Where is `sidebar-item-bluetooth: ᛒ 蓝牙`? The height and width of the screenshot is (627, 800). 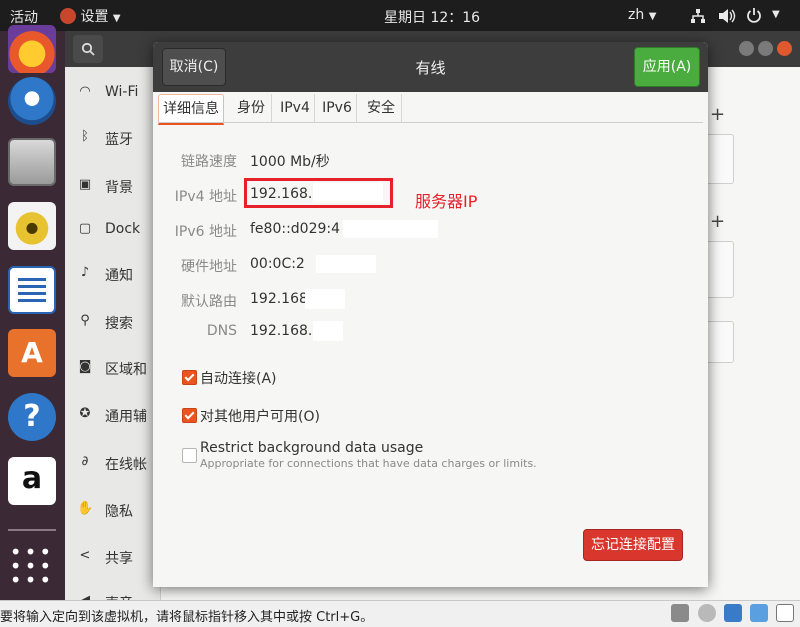
sidebar-item-bluetooth: ᛒ 蓝牙 is located at coordinates (112, 138).